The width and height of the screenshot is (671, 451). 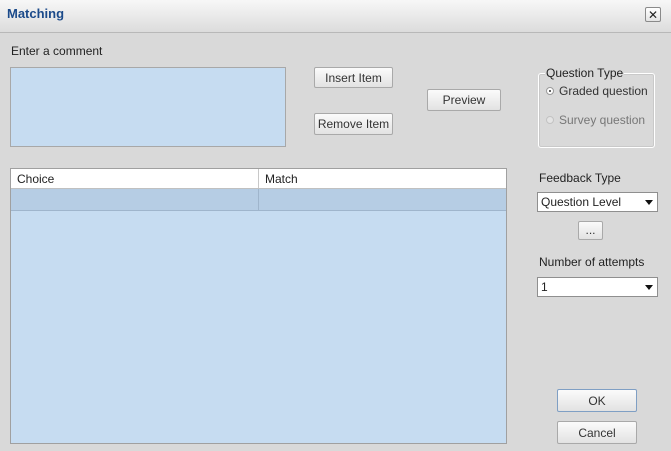 I want to click on feedback-type-select: Question Level, so click(x=597, y=202).